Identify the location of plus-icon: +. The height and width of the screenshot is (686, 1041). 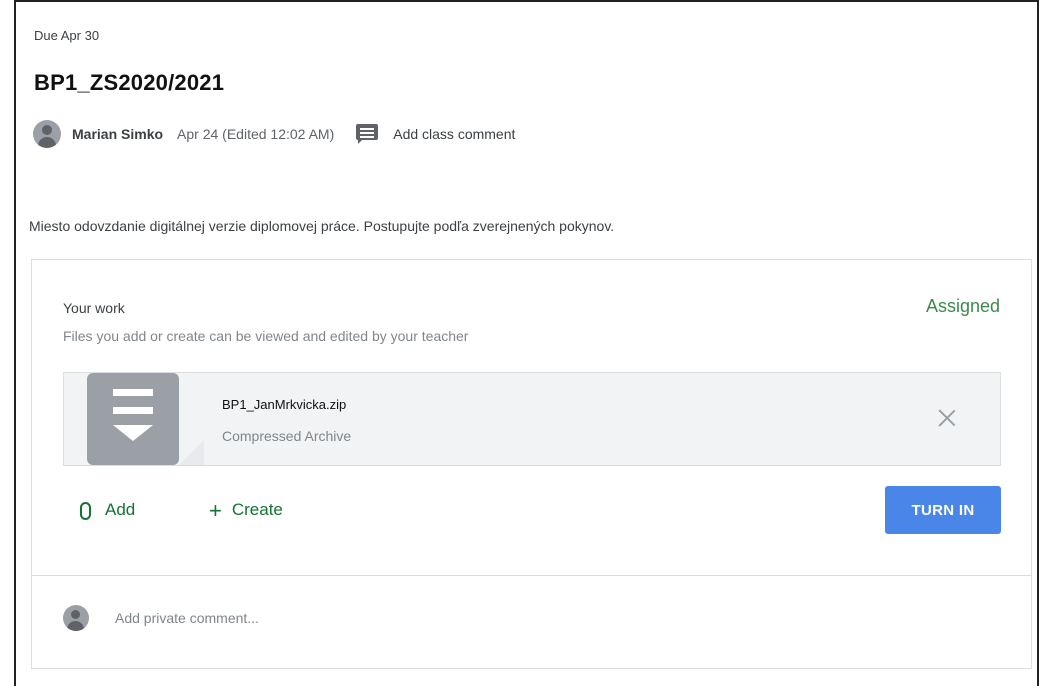
(215, 510).